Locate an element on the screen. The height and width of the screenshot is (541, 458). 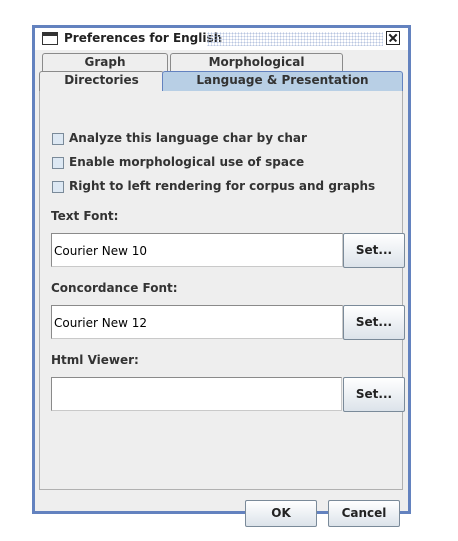
tab-graph-presentation: Graph Presentation is located at coordinates (105, 69).